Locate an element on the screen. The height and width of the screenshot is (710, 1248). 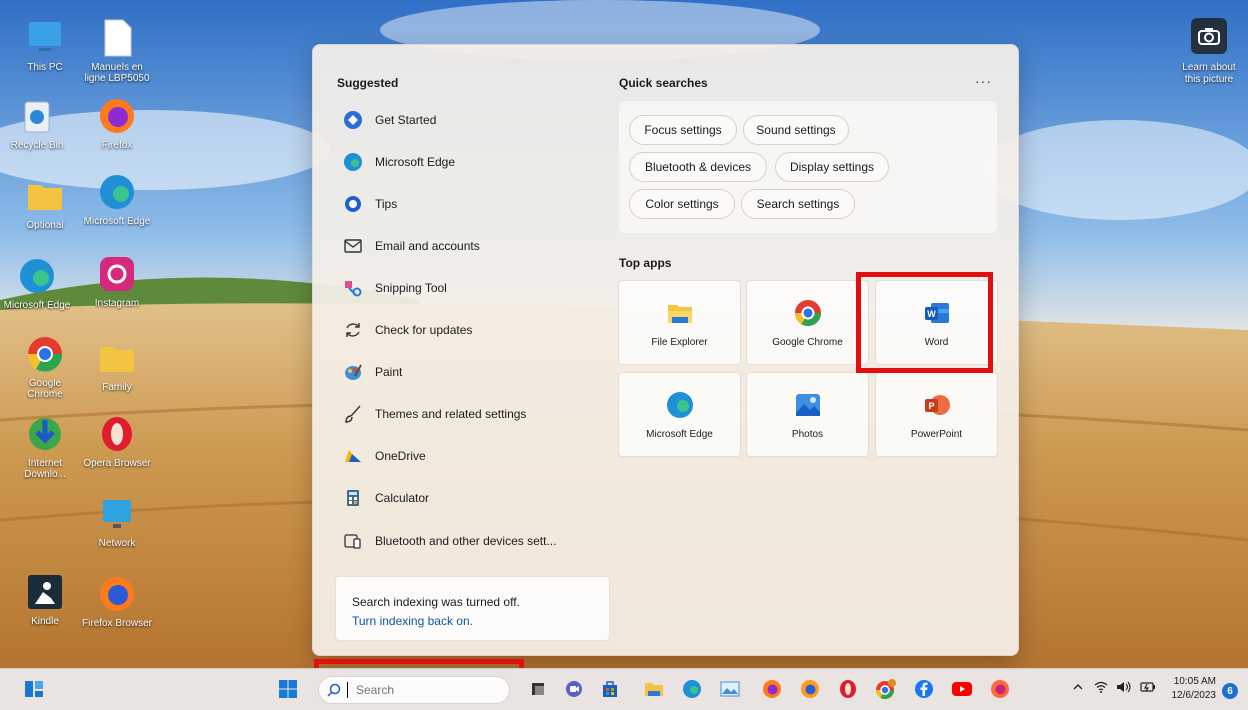
taskbar-chrome-profile is located at coordinates (886, 689).